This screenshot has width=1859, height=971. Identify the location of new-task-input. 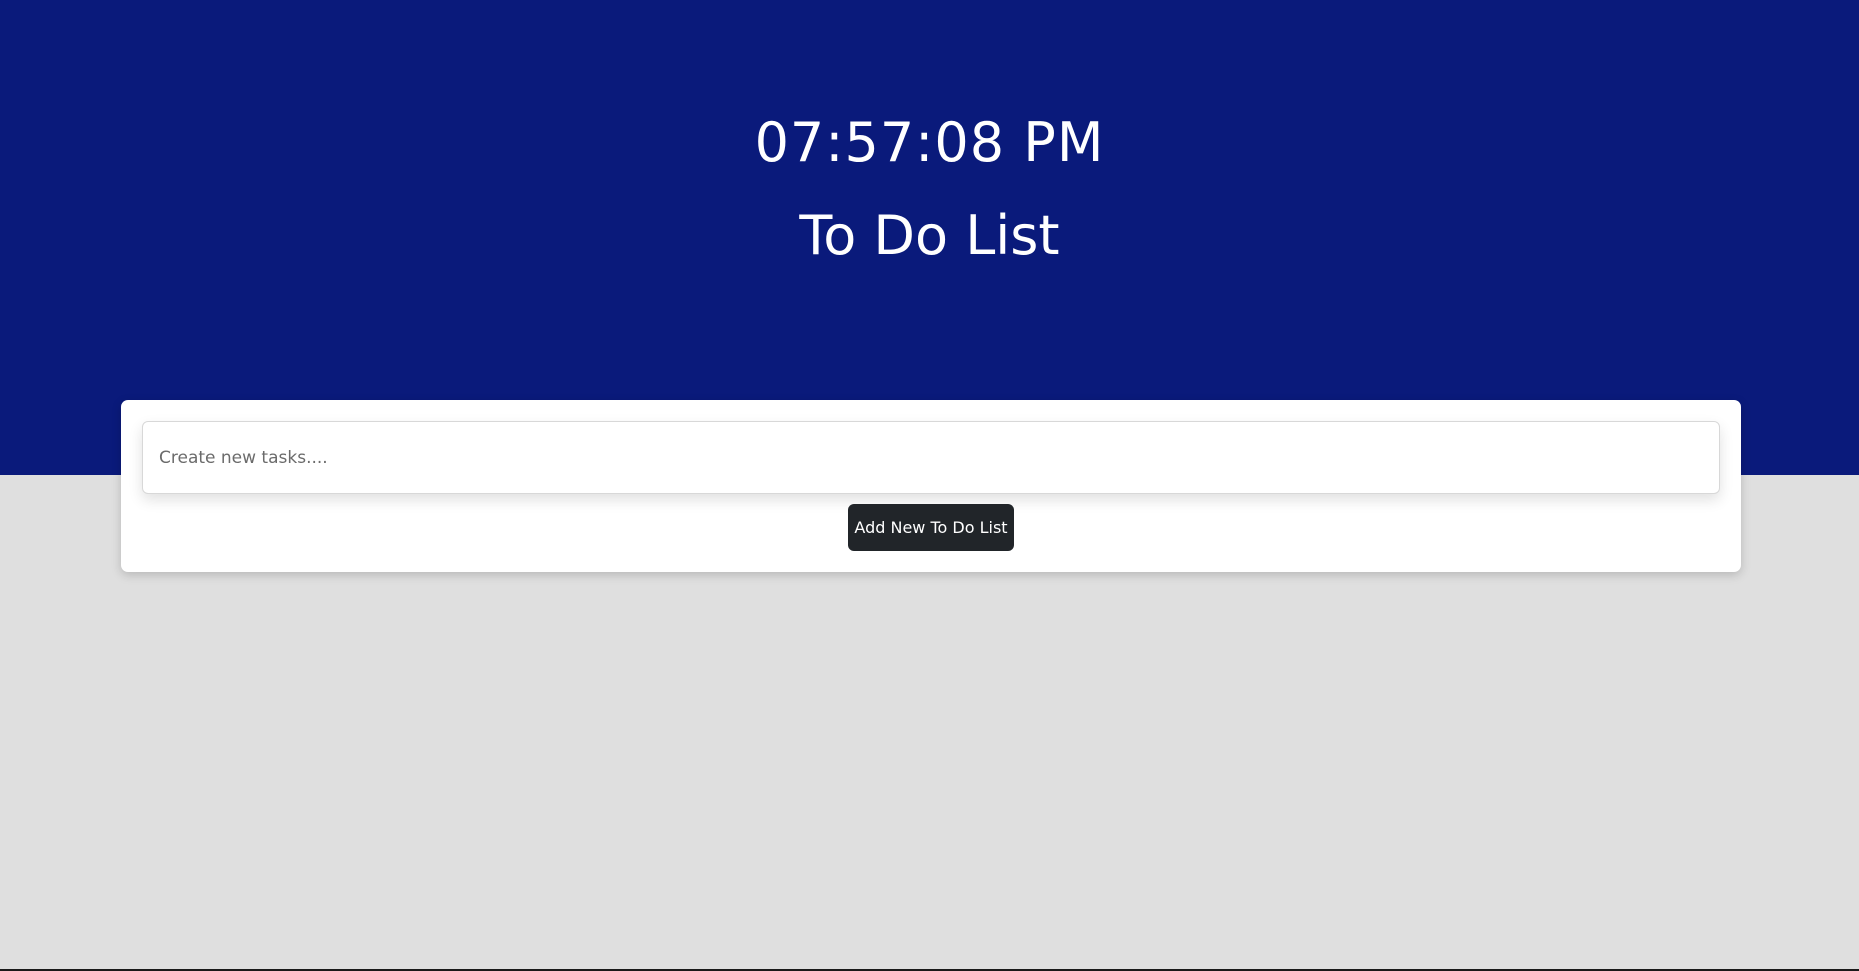
(931, 457).